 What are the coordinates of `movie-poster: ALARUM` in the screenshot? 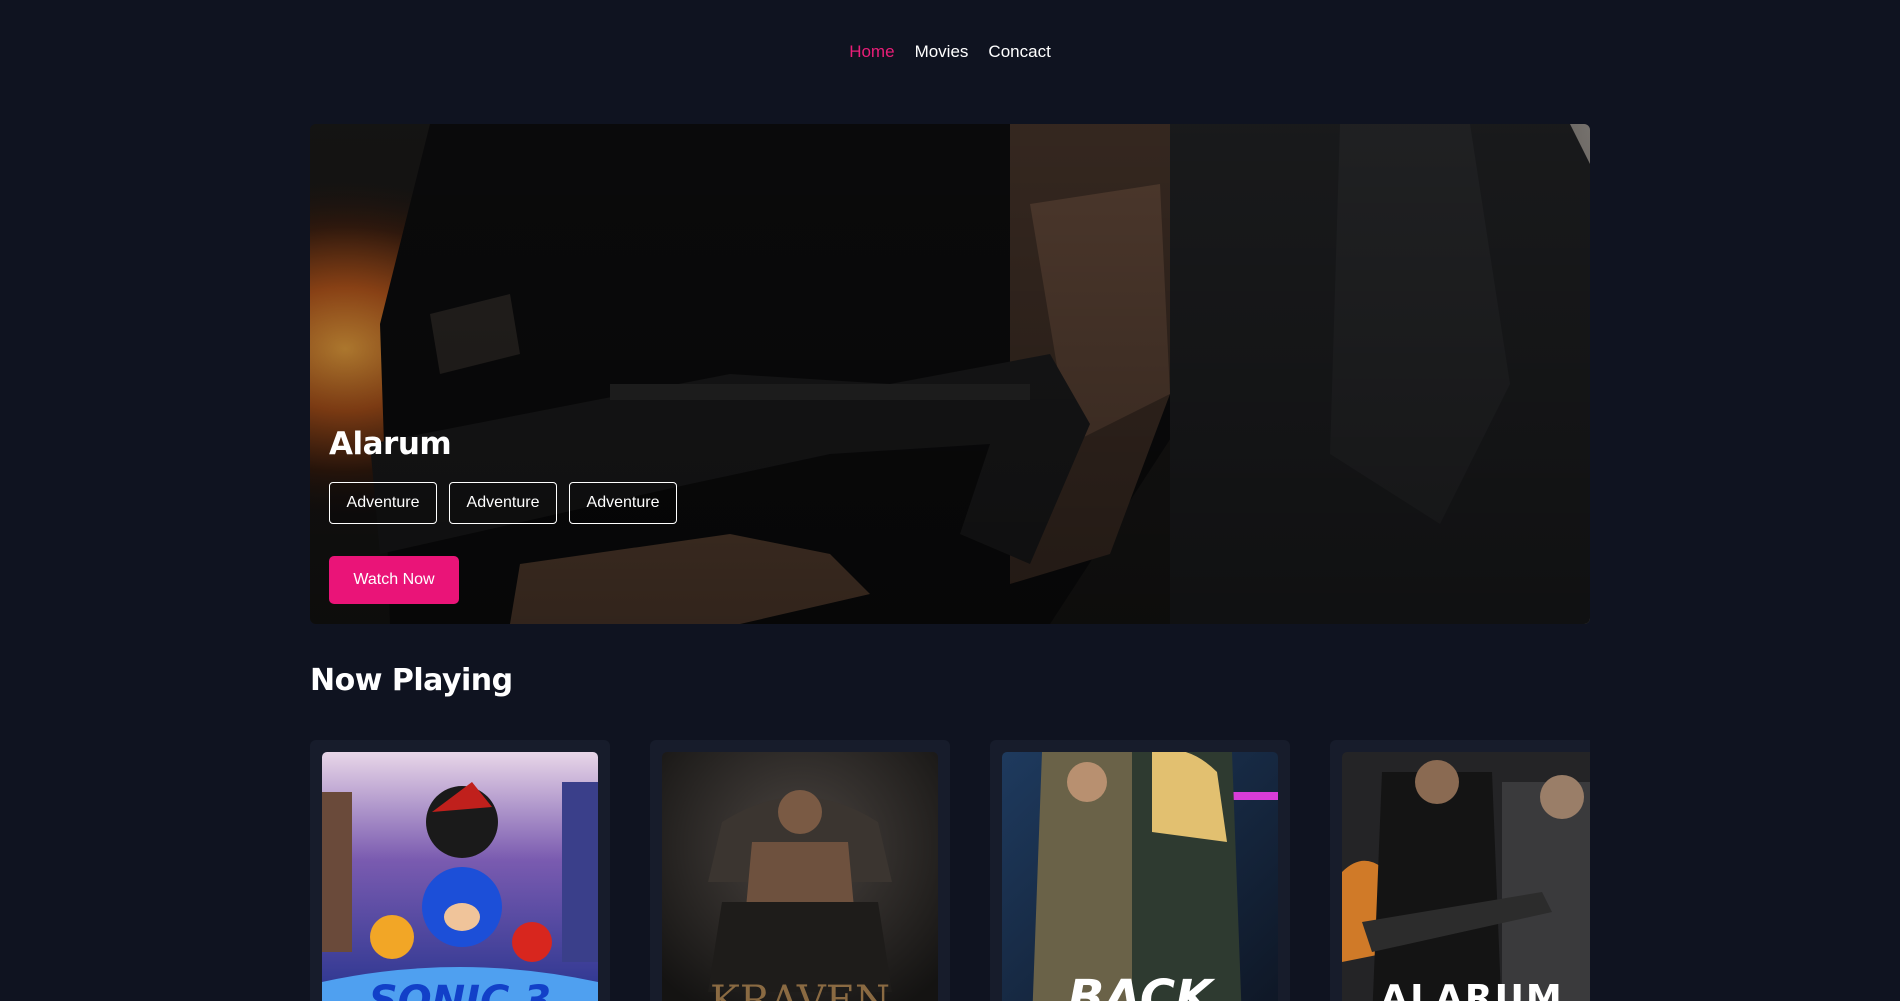 It's located at (1466, 876).